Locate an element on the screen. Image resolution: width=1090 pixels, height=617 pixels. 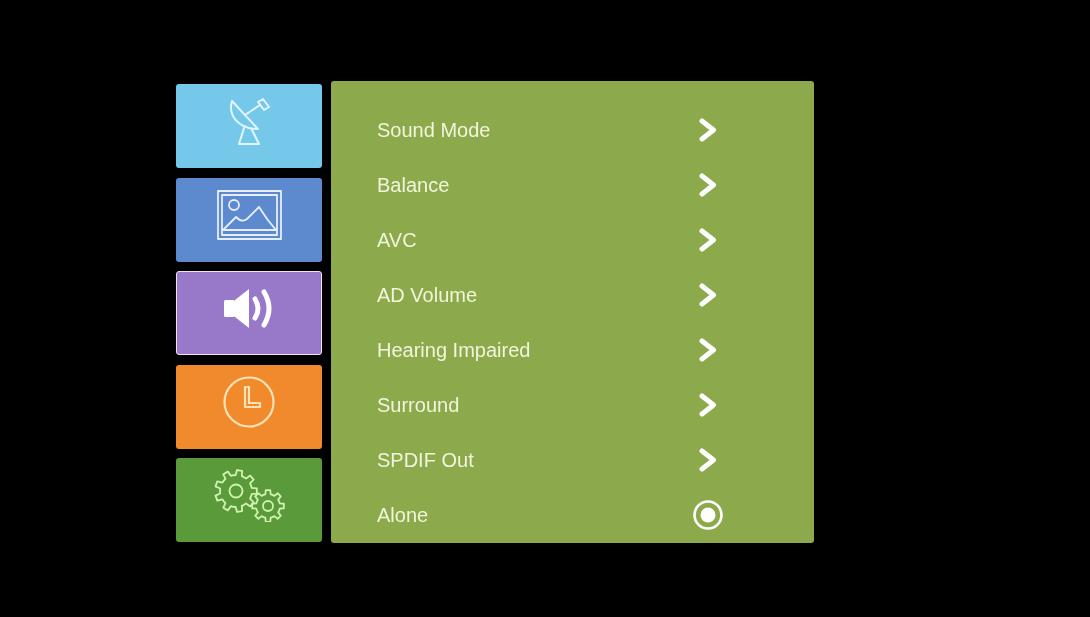
menu-item-label: Sound Mode is located at coordinates (434, 129).